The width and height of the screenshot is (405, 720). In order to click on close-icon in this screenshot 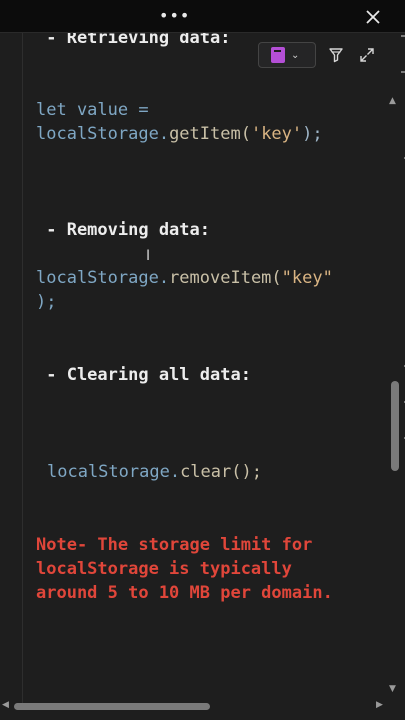, I will do `click(373, 17)`.